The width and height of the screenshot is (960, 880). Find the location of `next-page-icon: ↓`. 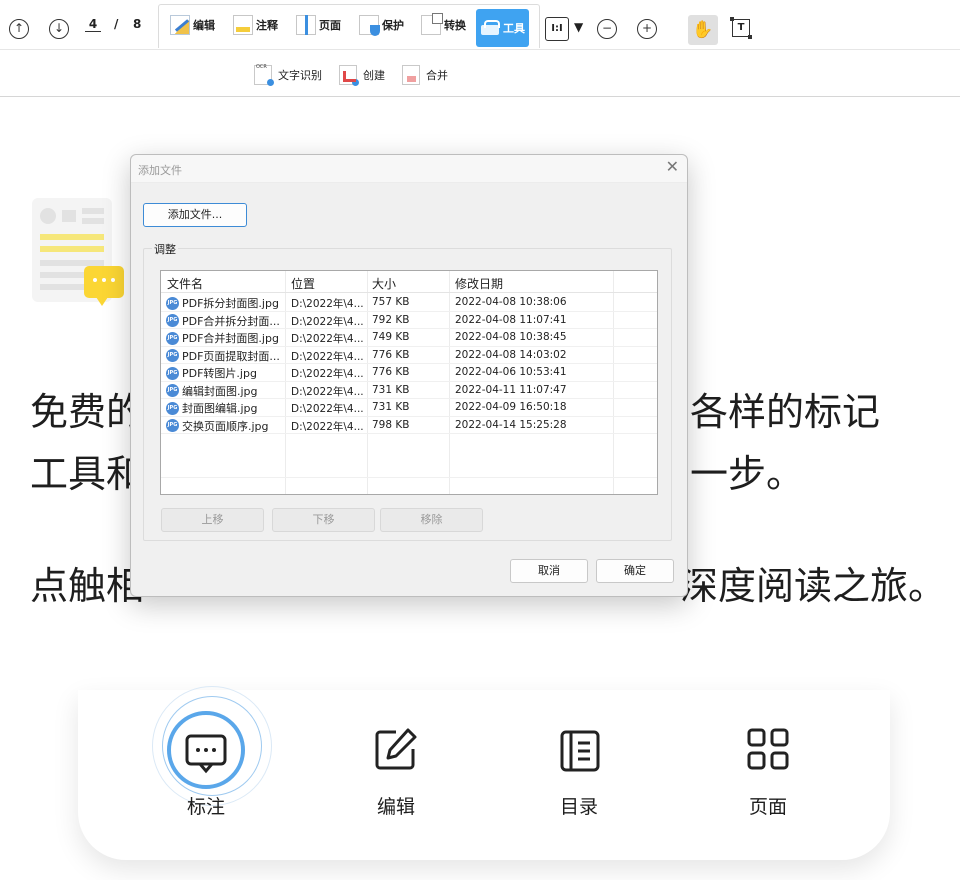

next-page-icon: ↓ is located at coordinates (59, 29).